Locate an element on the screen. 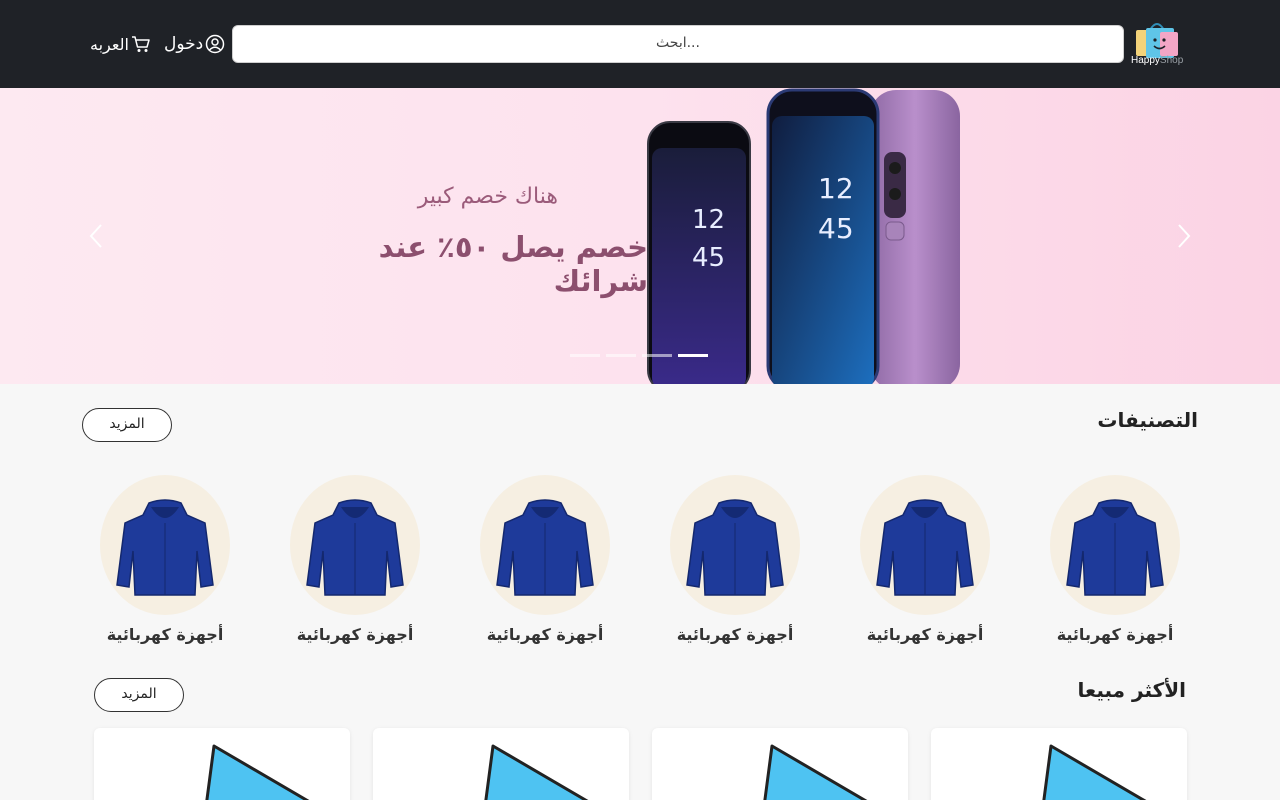 The image size is (1280, 800). user-circle-icon is located at coordinates (215, 44).